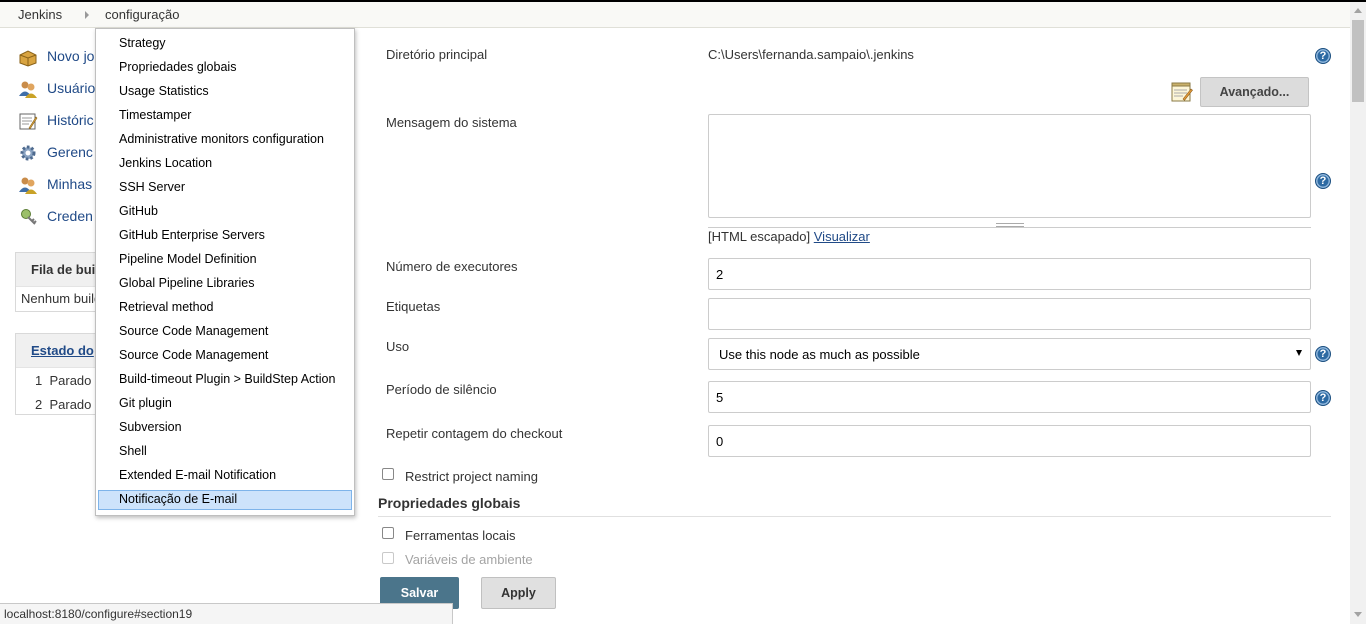 This screenshot has width=1366, height=624. I want to click on sidebar-item-label: Minhas, so click(70, 184).